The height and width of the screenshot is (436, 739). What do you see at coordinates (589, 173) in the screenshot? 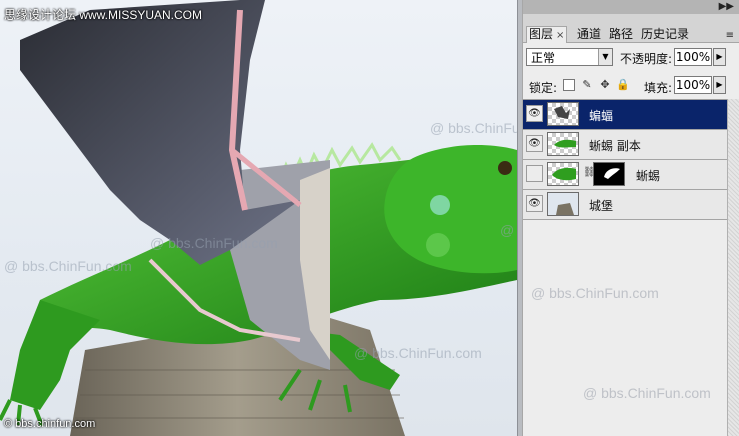
I see `link-chain-icon: ⛓` at bounding box center [589, 173].